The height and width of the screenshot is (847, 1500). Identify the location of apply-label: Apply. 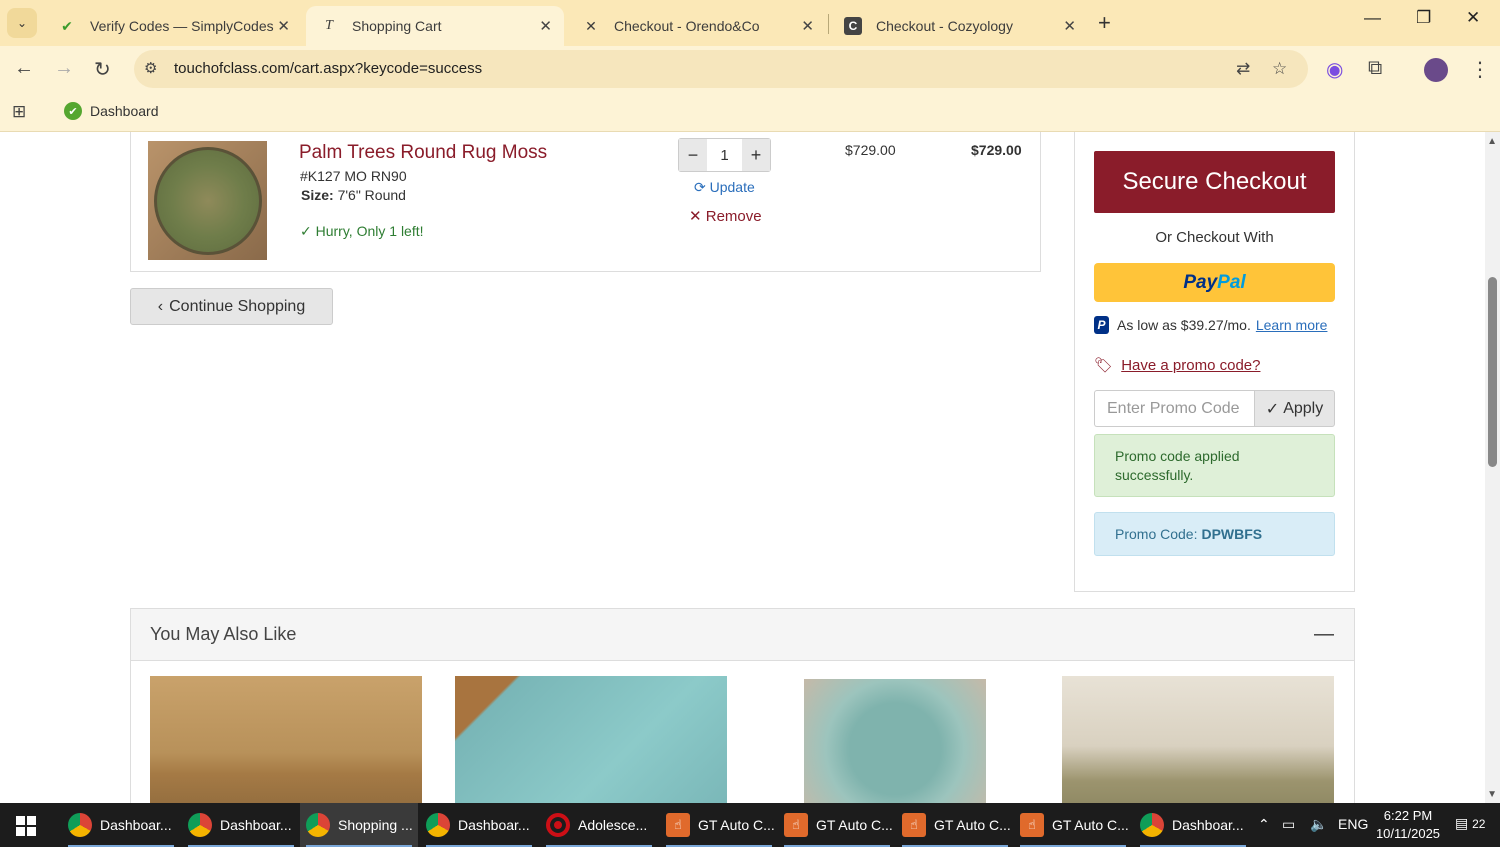
(1303, 408).